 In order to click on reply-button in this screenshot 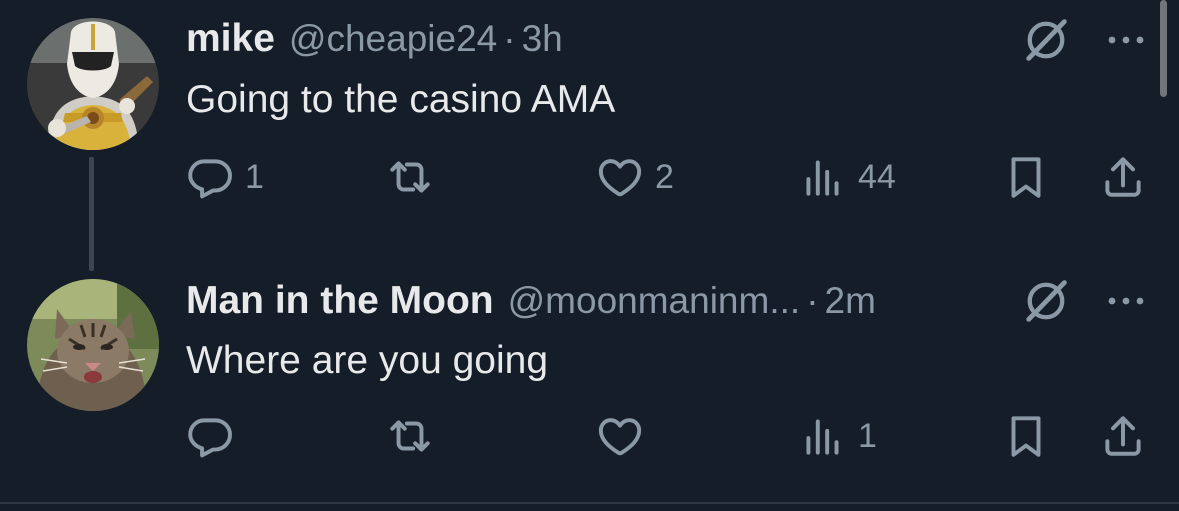, I will do `click(215, 436)`.